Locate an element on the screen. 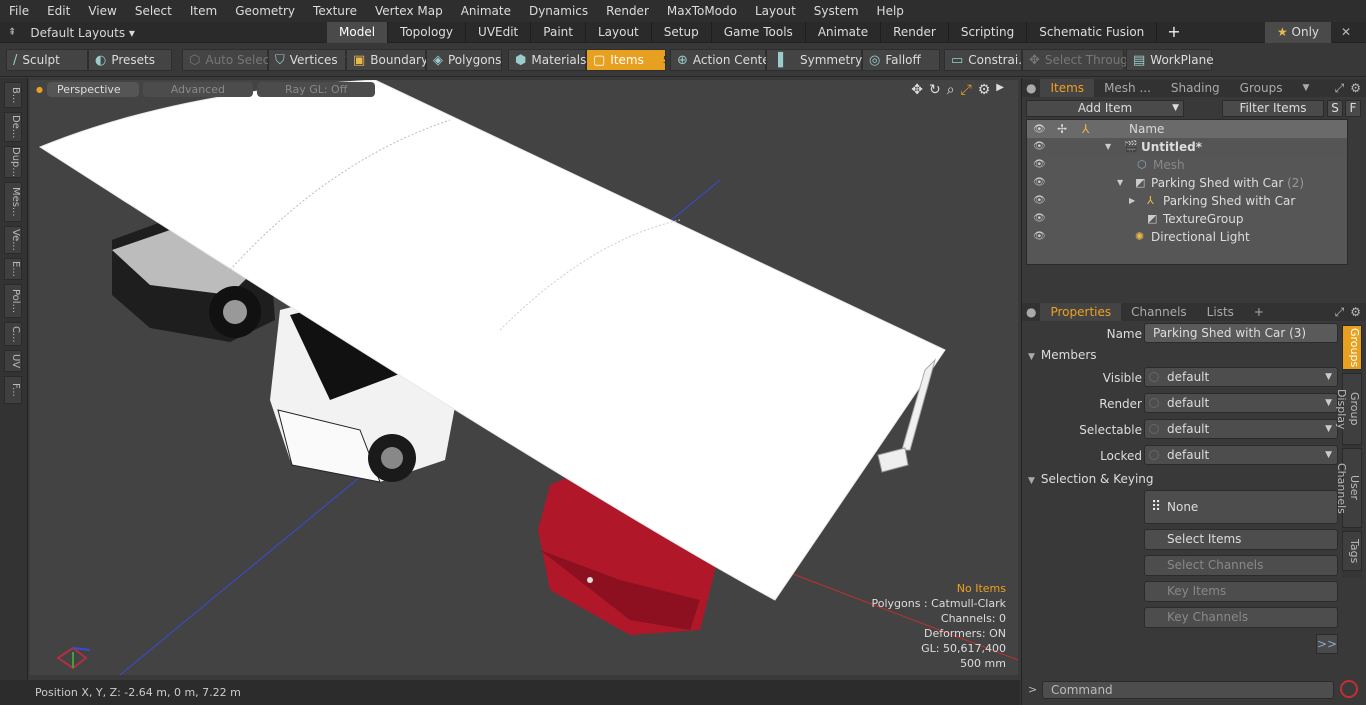 The image size is (1366, 705). list-item: 👁 ⬡ Mesh is located at coordinates (1187, 165).